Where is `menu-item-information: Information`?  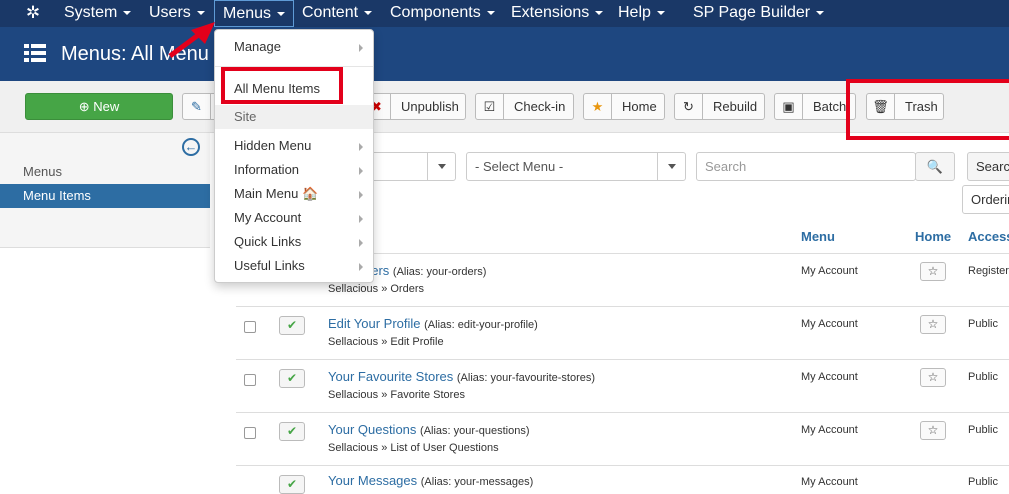
menu-item-information: Information is located at coordinates (266, 169).